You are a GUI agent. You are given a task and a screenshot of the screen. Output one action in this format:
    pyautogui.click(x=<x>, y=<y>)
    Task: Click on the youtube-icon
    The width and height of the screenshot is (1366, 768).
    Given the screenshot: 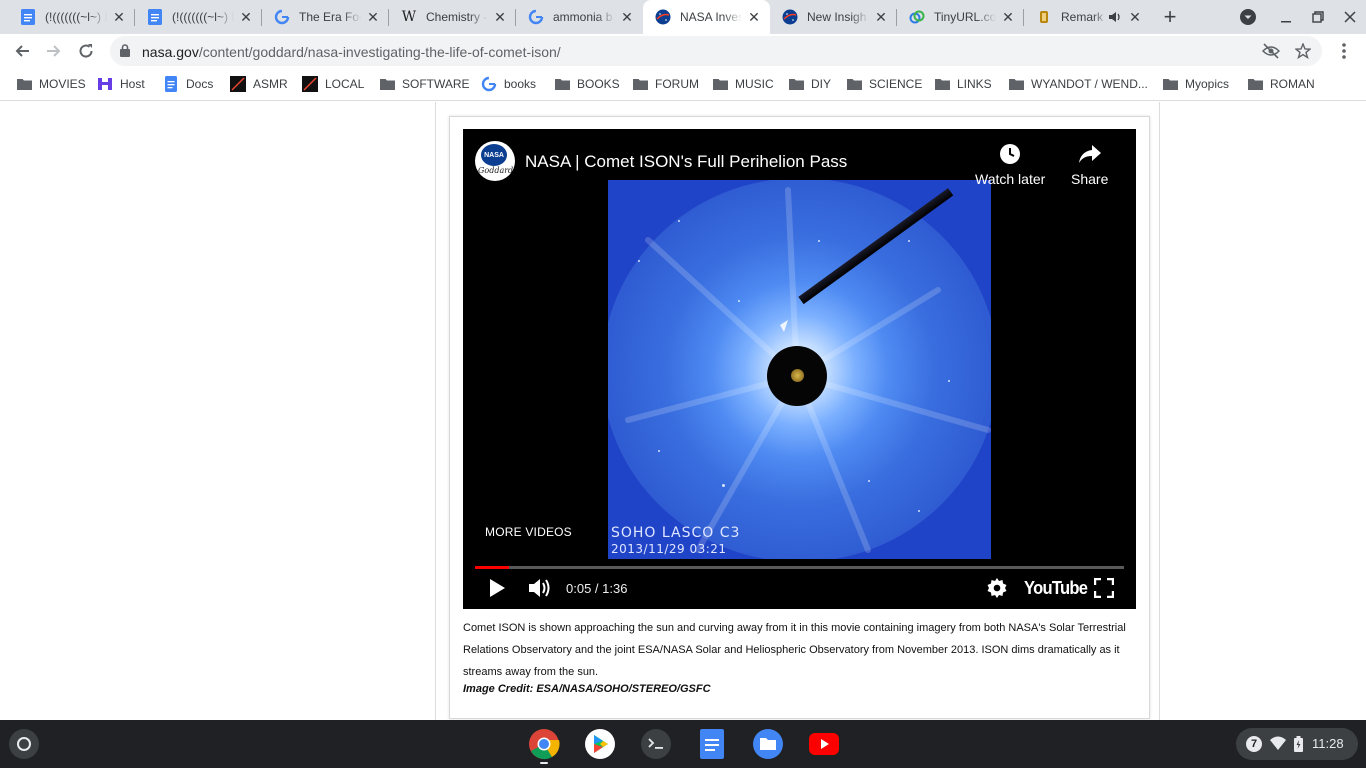 What is the action you would take?
    pyautogui.click(x=824, y=744)
    